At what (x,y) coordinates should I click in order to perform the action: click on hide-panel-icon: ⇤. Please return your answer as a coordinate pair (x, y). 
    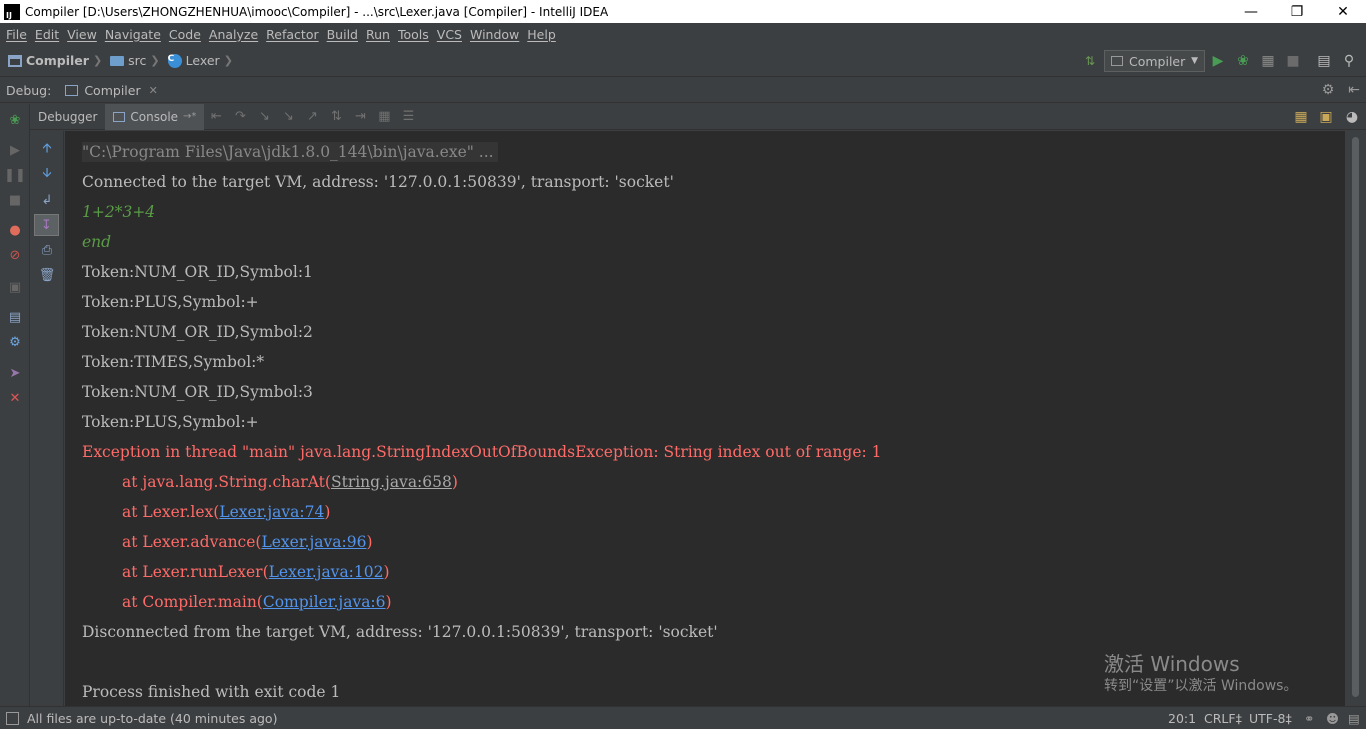
    Looking at the image, I should click on (1354, 90).